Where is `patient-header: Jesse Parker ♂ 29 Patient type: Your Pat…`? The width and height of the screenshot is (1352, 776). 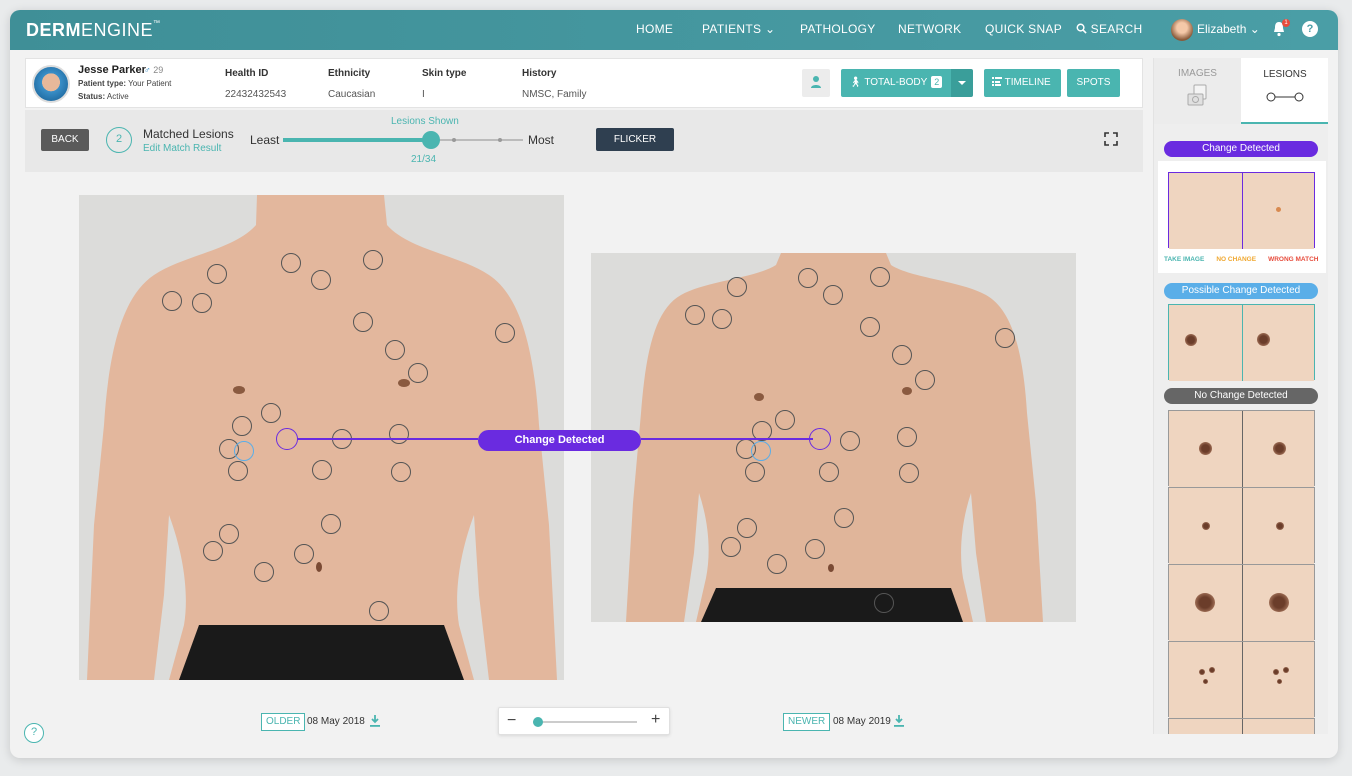
patient-header: Jesse Parker ♂ 29 Patient type: Your Pat… is located at coordinates (584, 83).